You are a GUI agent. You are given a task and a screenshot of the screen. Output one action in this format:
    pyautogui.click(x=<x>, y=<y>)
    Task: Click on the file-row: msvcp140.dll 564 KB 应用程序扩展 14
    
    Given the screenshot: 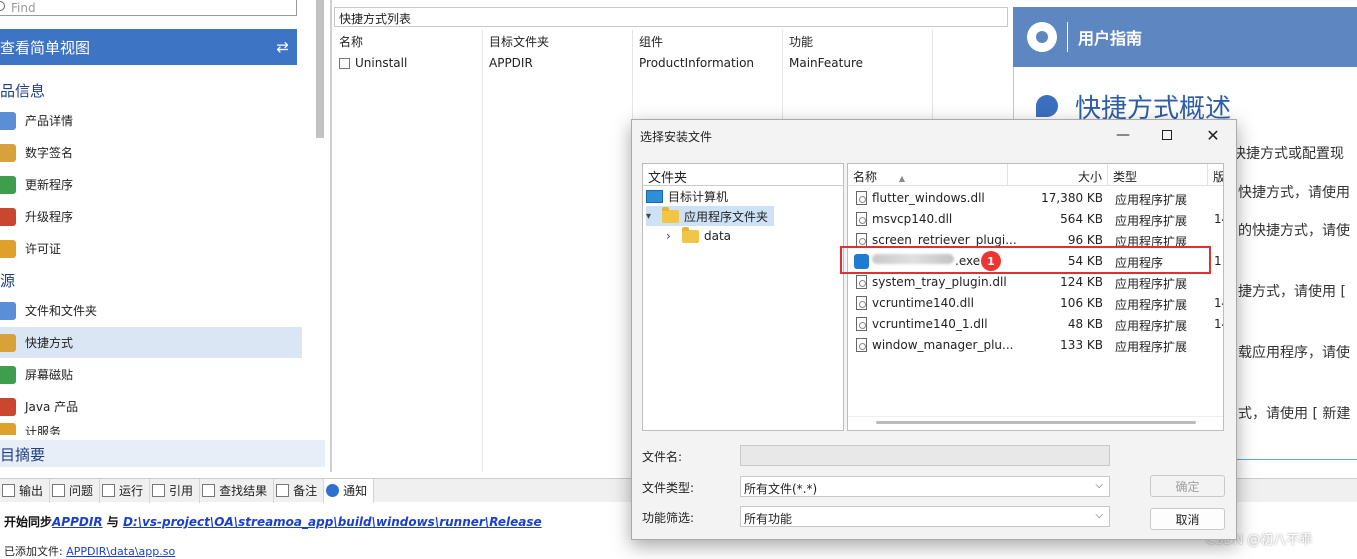 What is the action you would take?
    pyautogui.click(x=1035, y=219)
    